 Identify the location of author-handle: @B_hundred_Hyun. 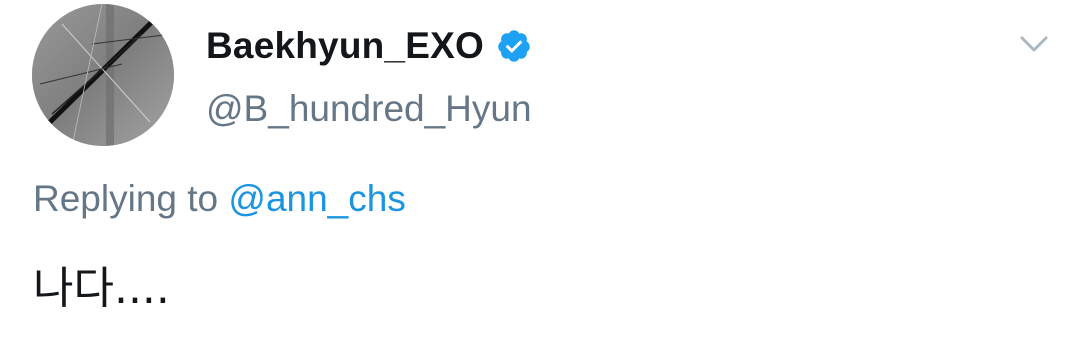
(369, 109).